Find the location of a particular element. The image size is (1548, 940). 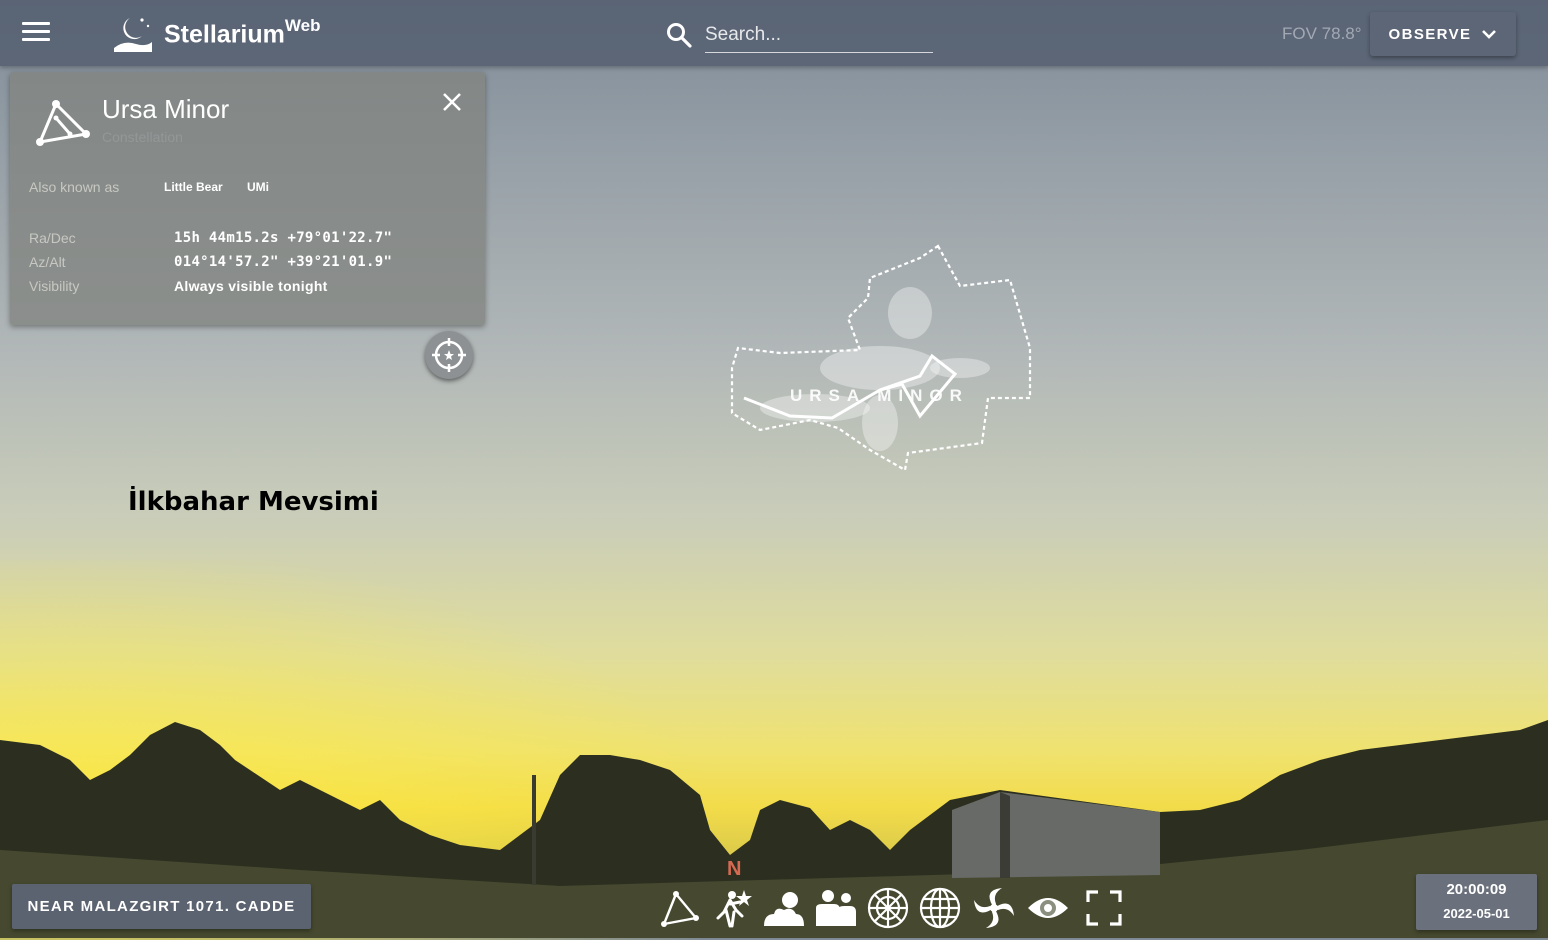

ursa-minor-constellation is located at coordinates (880, 358).